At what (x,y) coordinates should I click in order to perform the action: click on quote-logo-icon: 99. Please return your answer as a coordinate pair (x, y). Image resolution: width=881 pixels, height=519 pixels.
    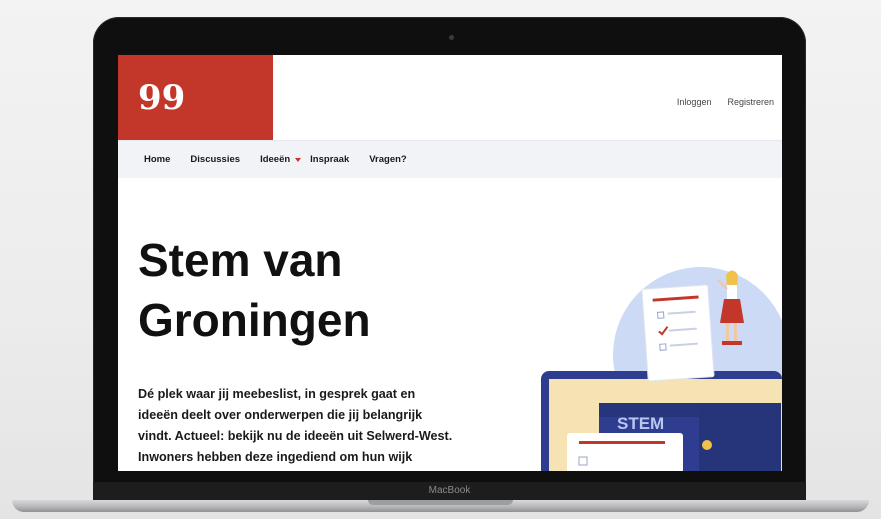
    Looking at the image, I should click on (162, 98).